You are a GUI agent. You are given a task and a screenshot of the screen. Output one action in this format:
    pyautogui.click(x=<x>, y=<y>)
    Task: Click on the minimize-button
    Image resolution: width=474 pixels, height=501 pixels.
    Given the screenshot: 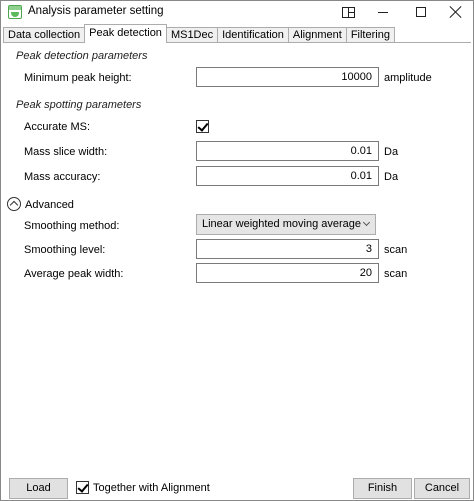 What is the action you would take?
    pyautogui.click(x=383, y=12)
    